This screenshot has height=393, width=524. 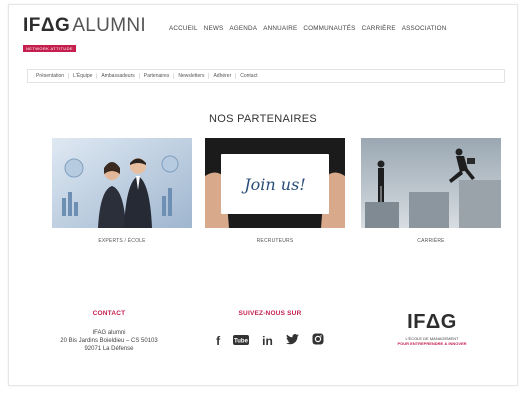 I want to click on subnav-newsletters: Newsletters, so click(x=192, y=76).